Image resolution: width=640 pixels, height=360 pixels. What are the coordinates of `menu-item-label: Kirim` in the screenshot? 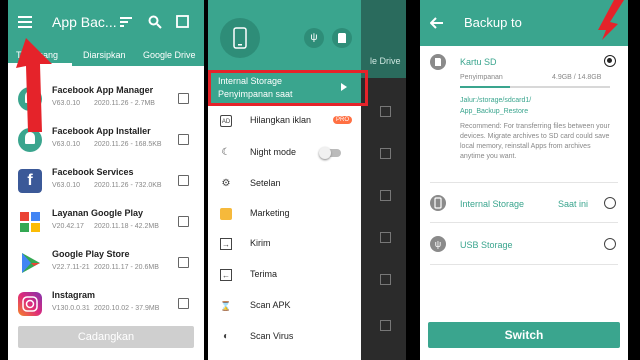 It's located at (260, 243).